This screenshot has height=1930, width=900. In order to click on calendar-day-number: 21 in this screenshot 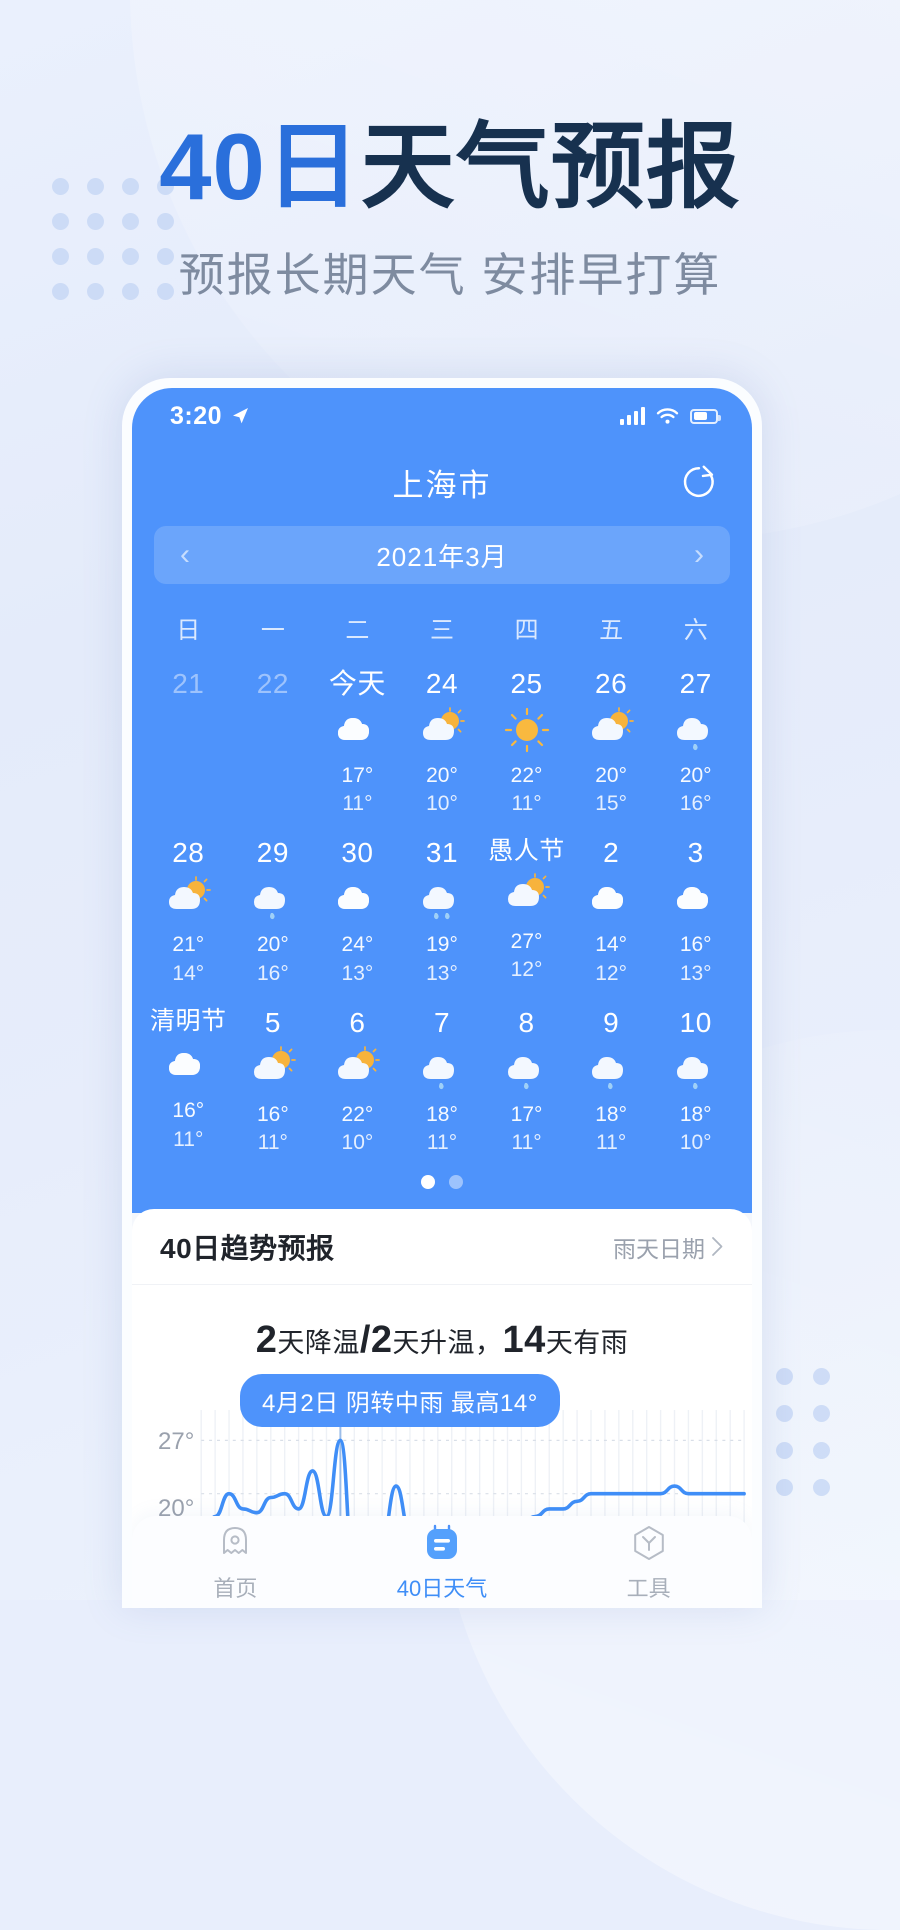, I will do `click(188, 683)`.